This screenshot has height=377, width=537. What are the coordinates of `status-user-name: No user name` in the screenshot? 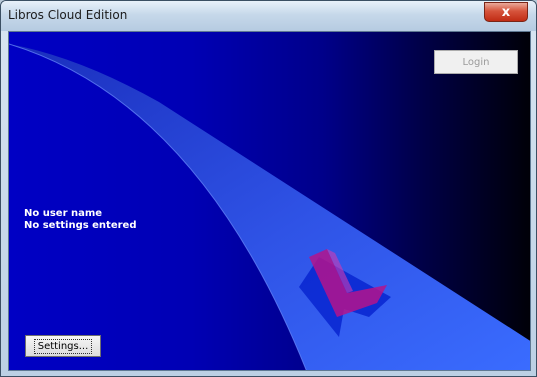 It's located at (63, 213).